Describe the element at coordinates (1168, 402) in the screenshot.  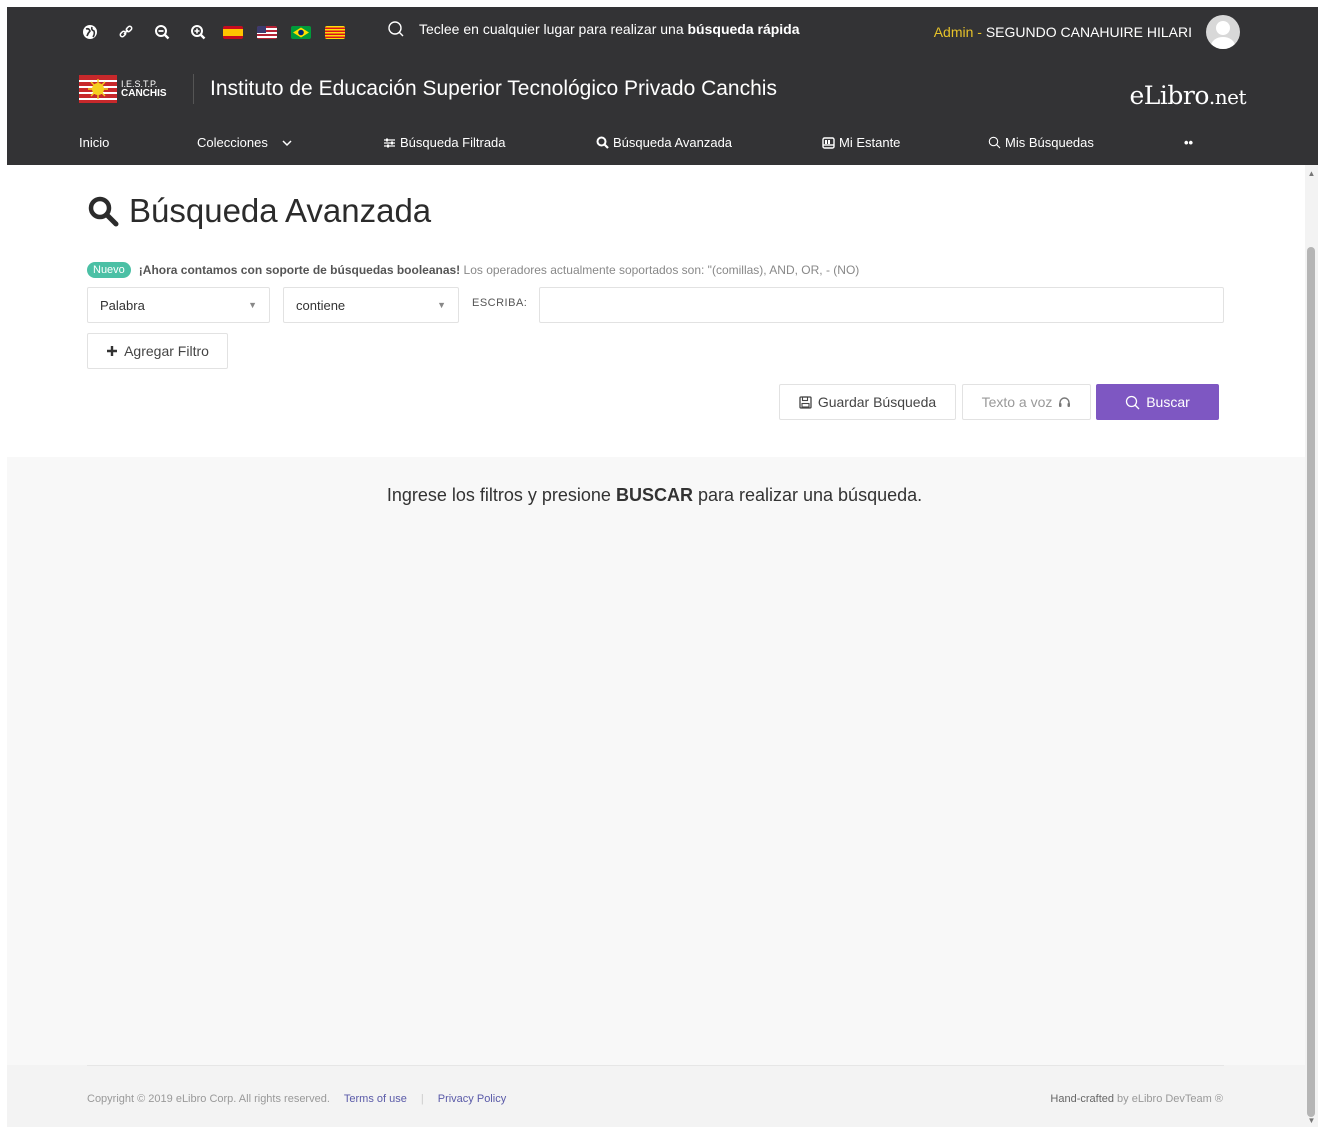
I see `search-button-label: Buscar` at that location.